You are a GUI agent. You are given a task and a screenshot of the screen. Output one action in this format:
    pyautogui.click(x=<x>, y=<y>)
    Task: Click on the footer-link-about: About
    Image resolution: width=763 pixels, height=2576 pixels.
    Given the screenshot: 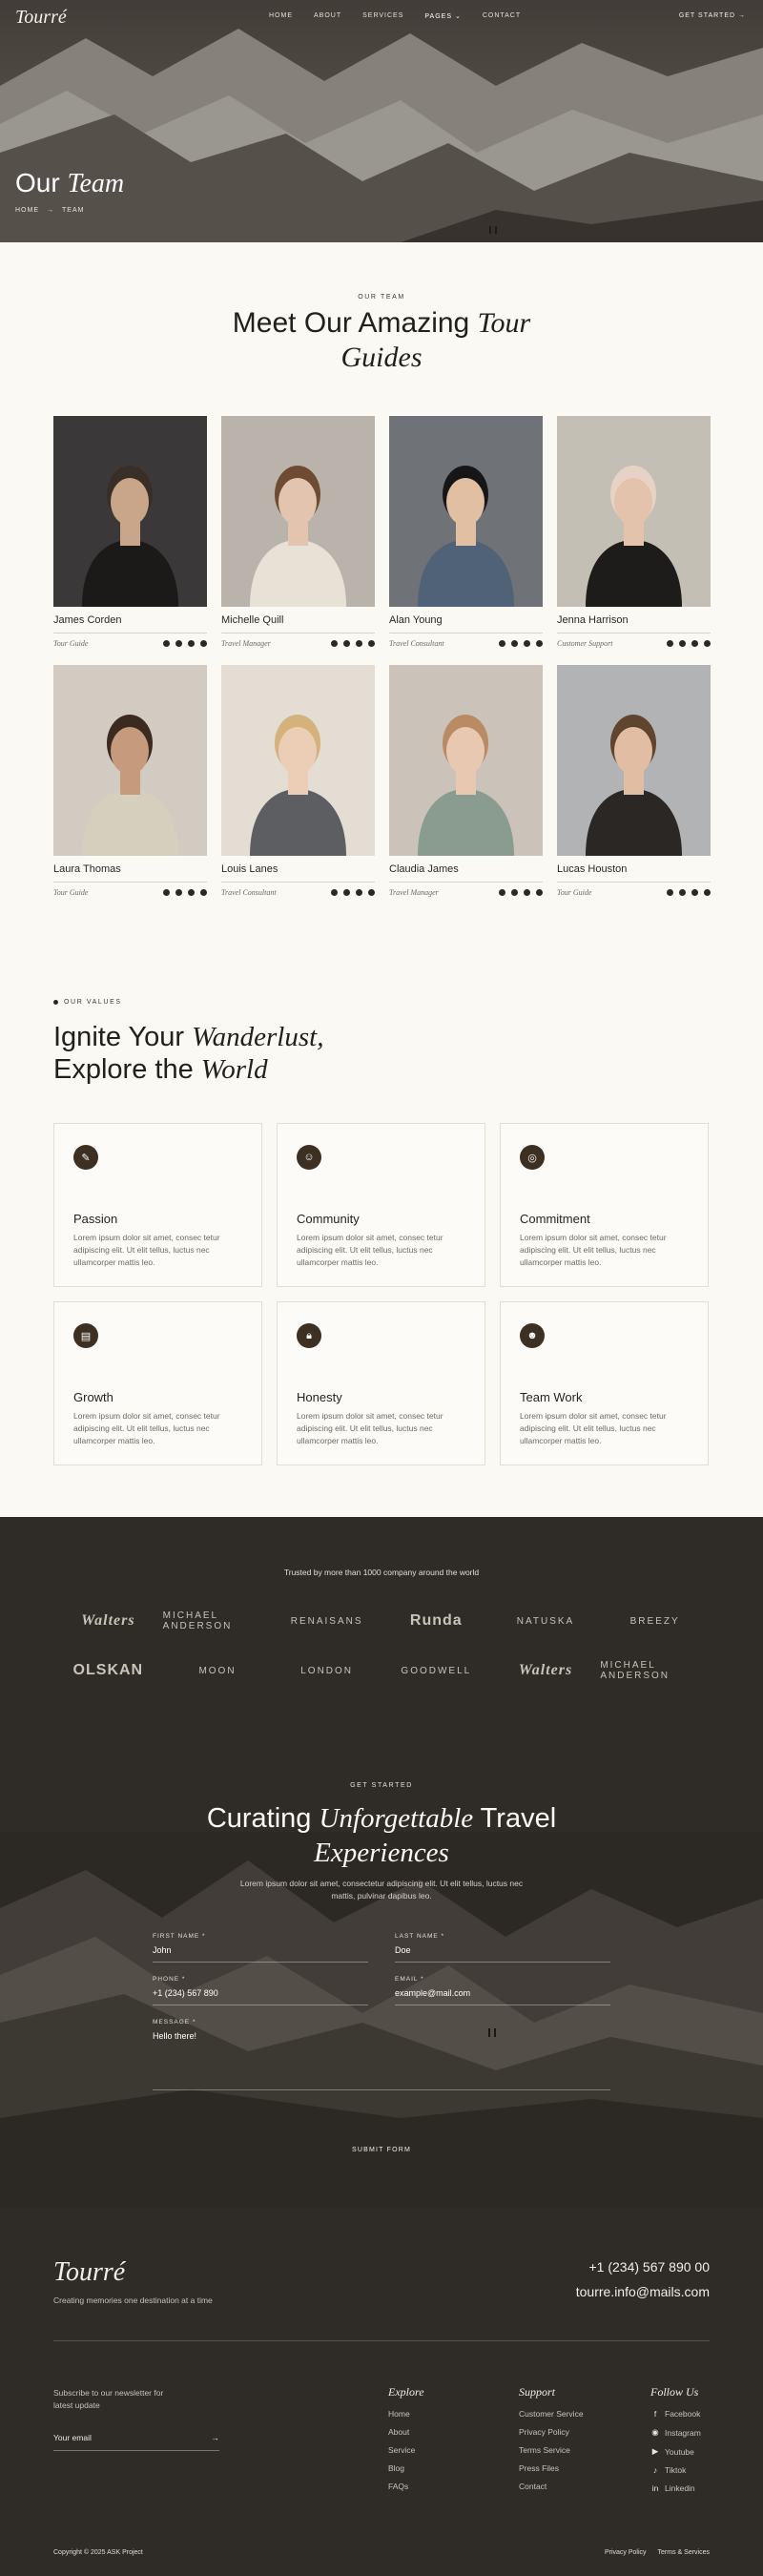 What is the action you would take?
    pyautogui.click(x=406, y=2432)
    